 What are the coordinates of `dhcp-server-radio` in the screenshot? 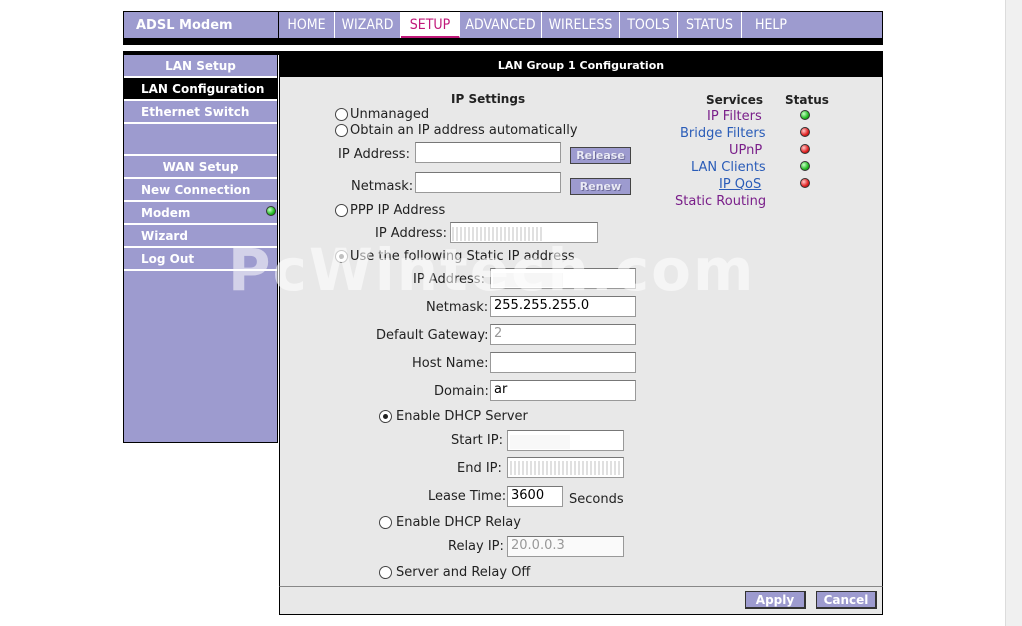 It's located at (385, 416).